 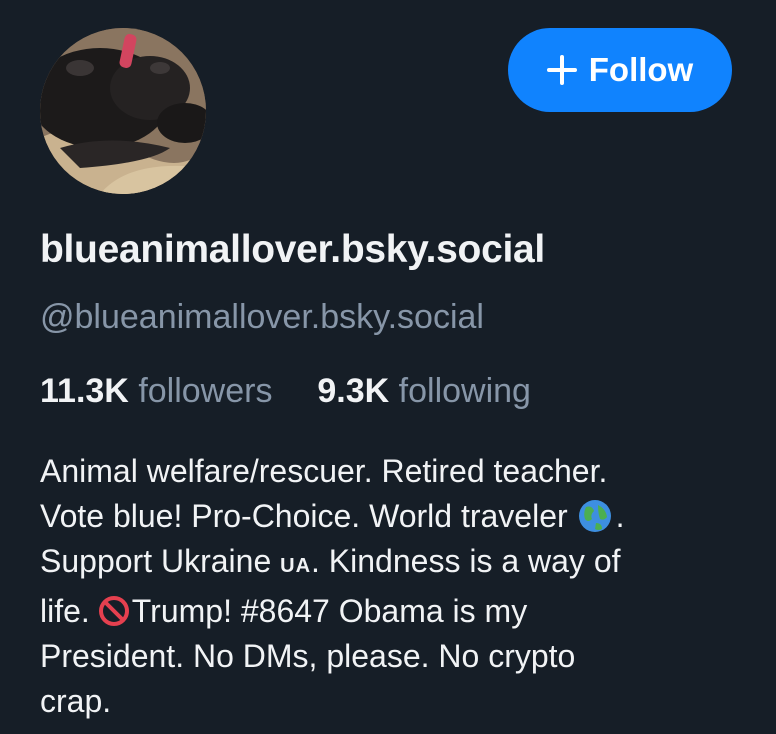 I want to click on bio-text: Trump! #8647 Obama is my, so click(x=329, y=611).